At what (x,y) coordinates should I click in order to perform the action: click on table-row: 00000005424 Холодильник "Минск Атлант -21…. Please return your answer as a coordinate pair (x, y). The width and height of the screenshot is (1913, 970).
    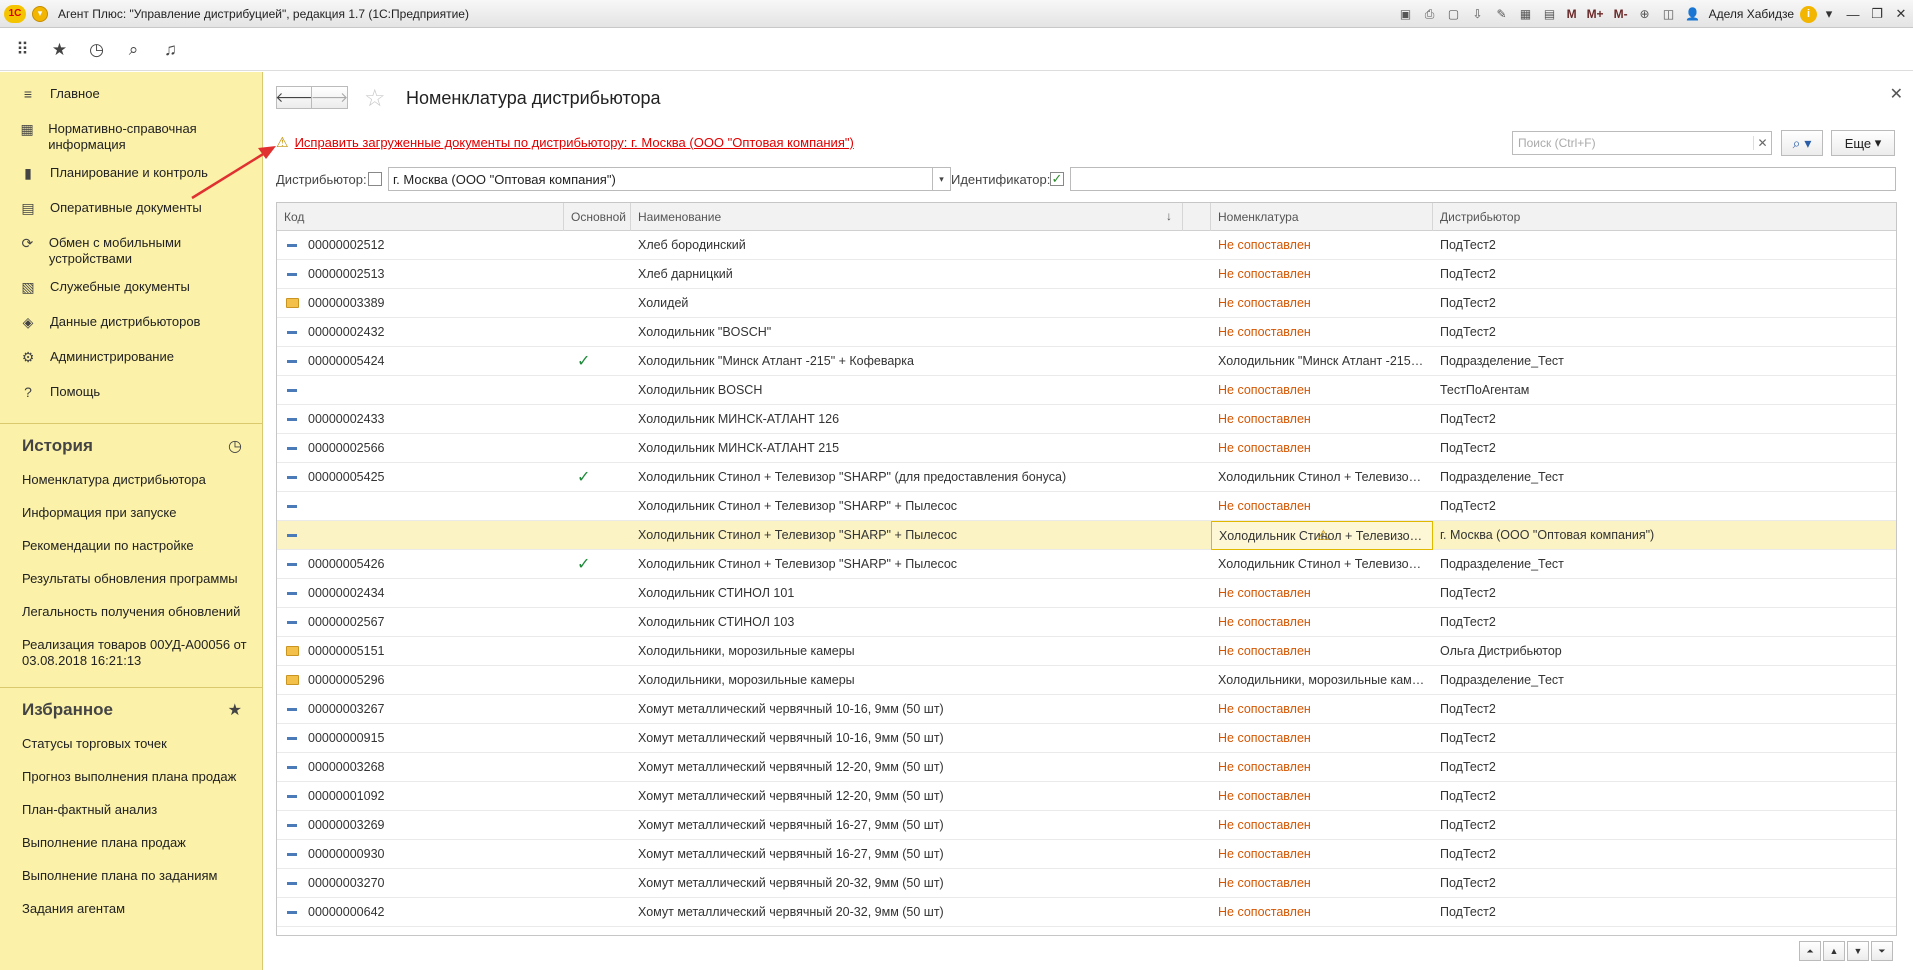
    Looking at the image, I should click on (1086, 361).